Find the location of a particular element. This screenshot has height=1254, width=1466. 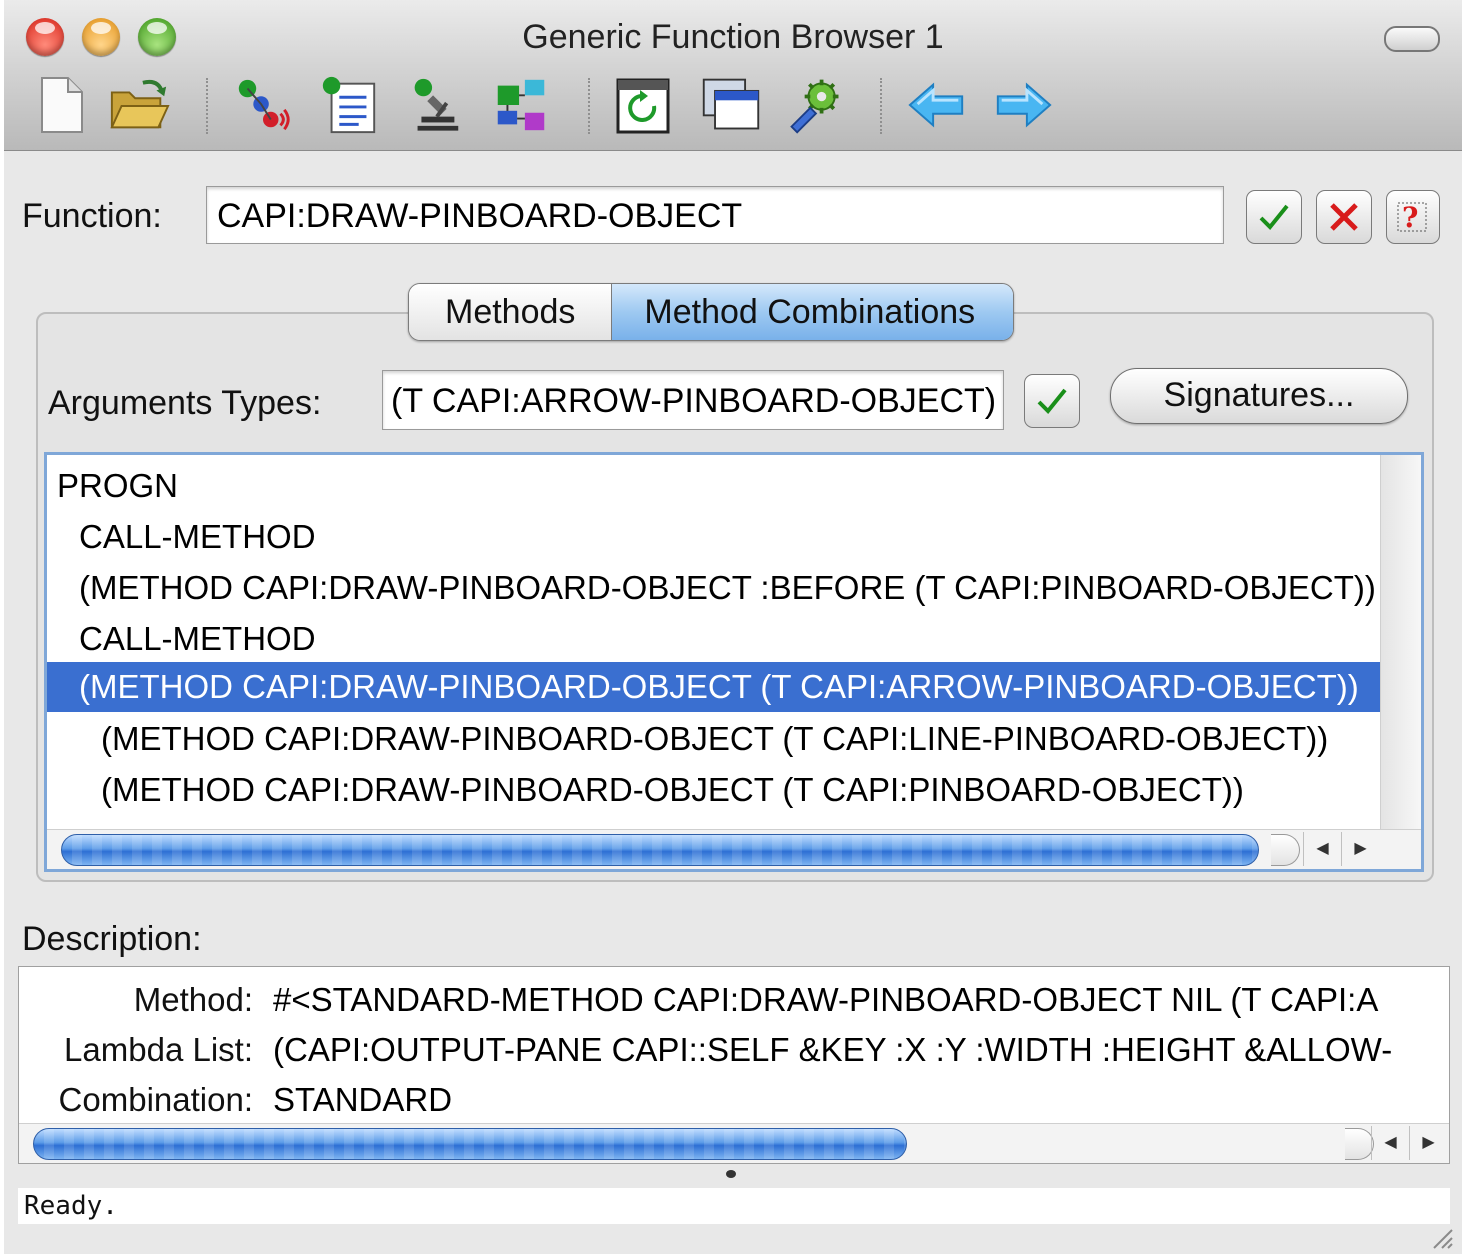

function-input: CAPI:DRAW-PINBOARD-OBJECT is located at coordinates (715, 215).